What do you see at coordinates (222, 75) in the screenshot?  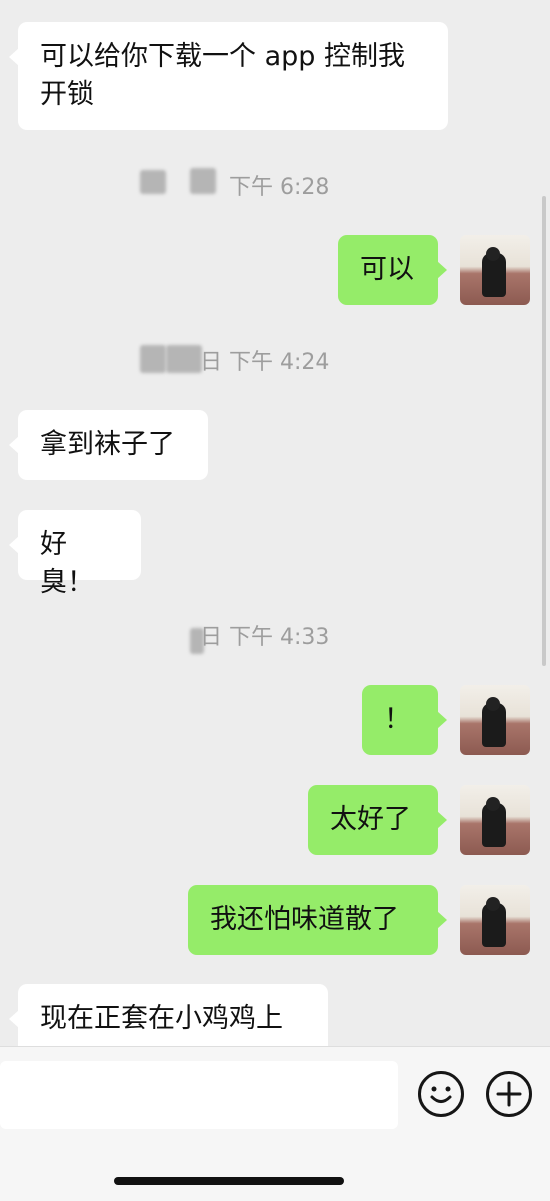 I see `message-text: 可以给你下载一个 app 控制我开锁` at bounding box center [222, 75].